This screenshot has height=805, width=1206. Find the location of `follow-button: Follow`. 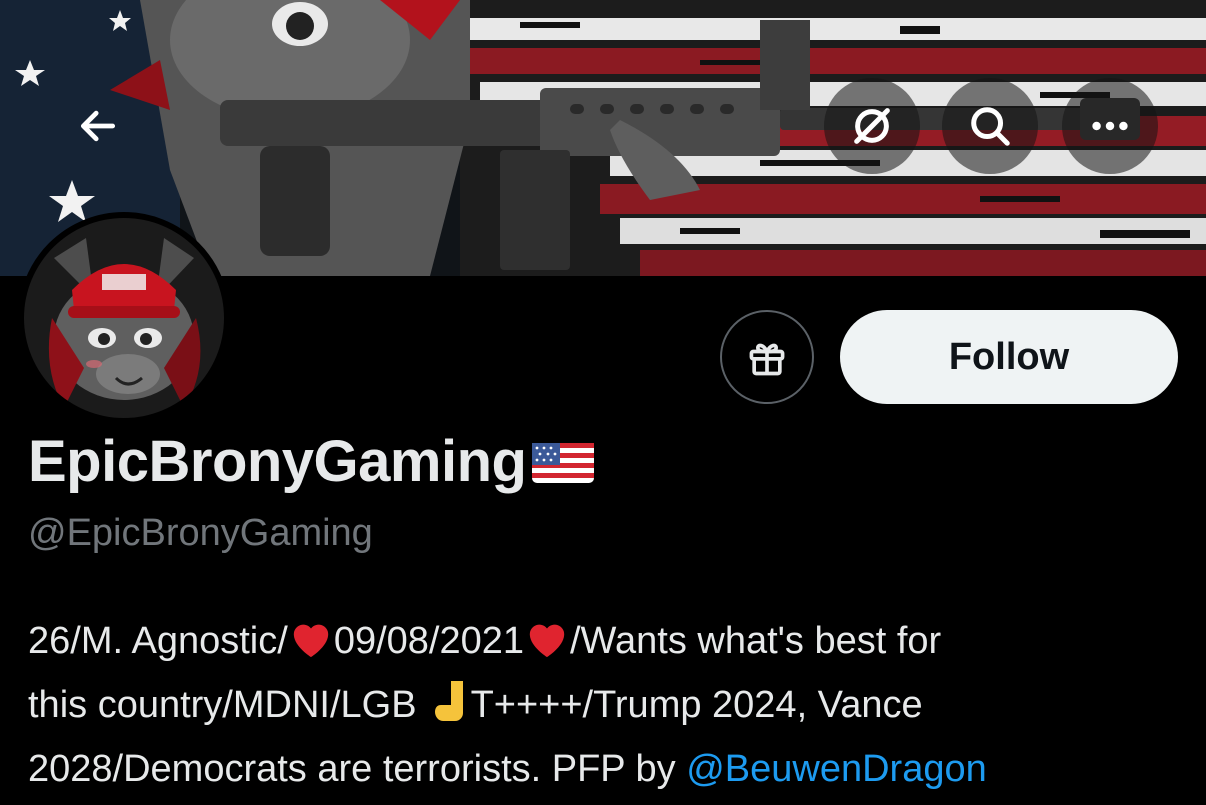

follow-button: Follow is located at coordinates (1009, 357).